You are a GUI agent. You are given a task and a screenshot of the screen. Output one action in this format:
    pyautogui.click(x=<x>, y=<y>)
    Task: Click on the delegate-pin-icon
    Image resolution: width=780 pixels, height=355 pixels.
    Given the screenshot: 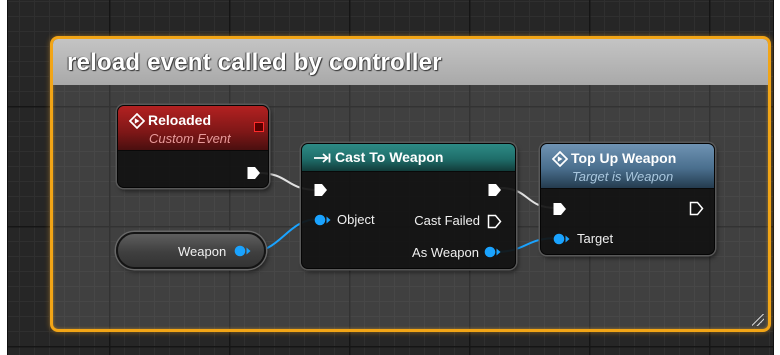 What is the action you would take?
    pyautogui.click(x=259, y=127)
    